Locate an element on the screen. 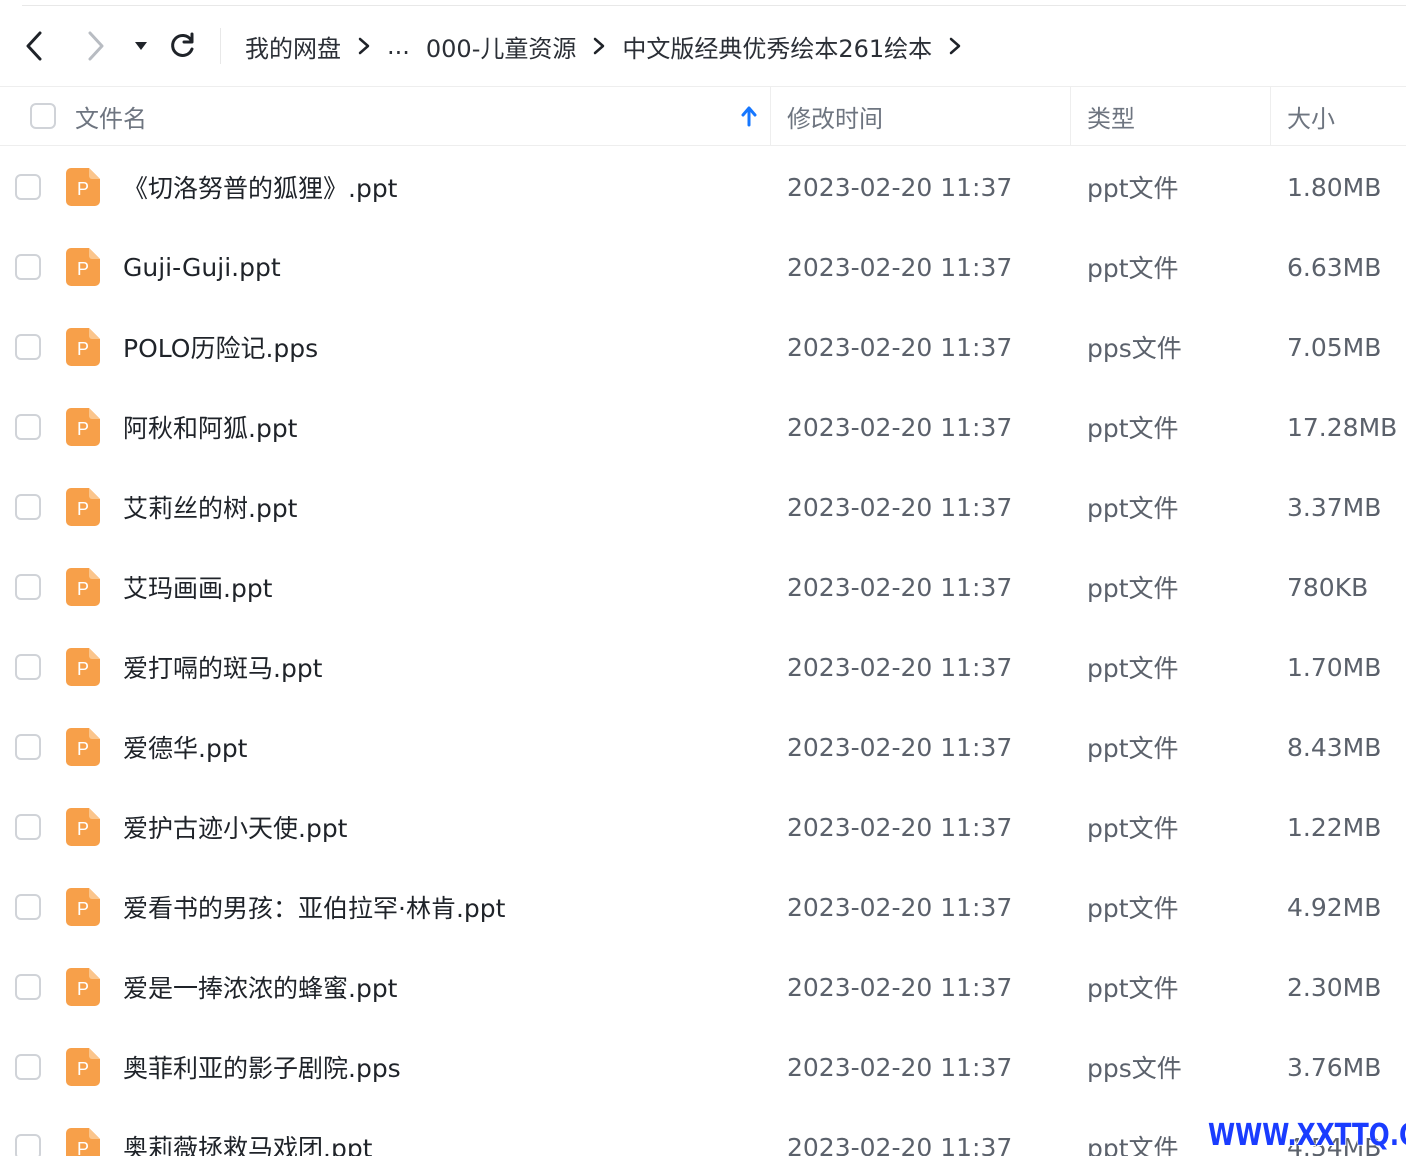 Image resolution: width=1406 pixels, height=1156 pixels. file-type: pps文件 is located at coordinates (1134, 1068).